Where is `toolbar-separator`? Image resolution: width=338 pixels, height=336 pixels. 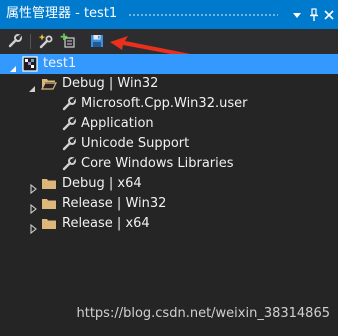
toolbar-separator is located at coordinates (30, 41).